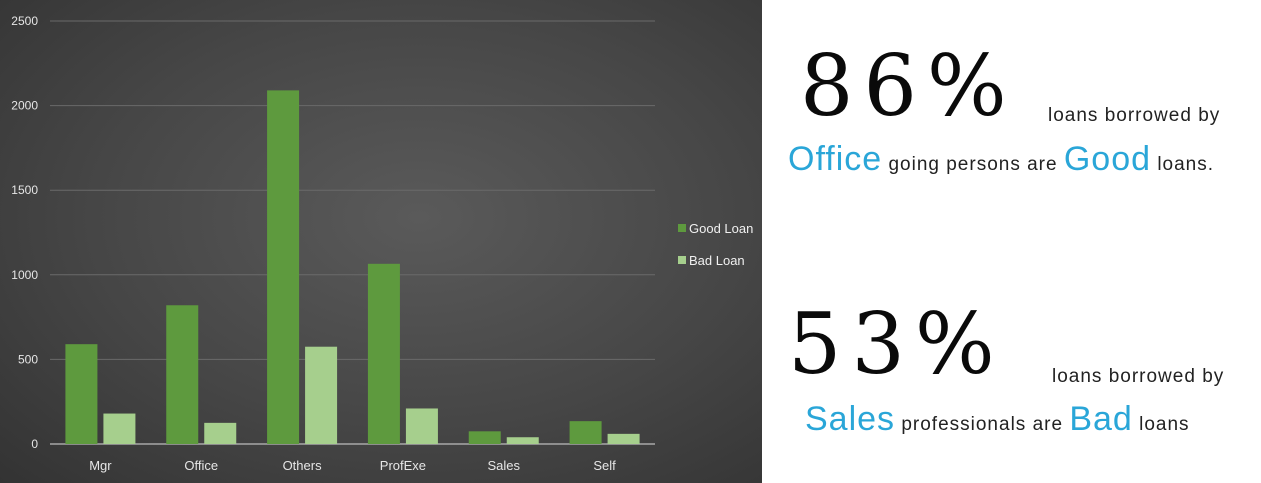 The width and height of the screenshot is (1261, 483). Describe the element at coordinates (604, 465) in the screenshot. I see `x-tick-label: Self` at that location.